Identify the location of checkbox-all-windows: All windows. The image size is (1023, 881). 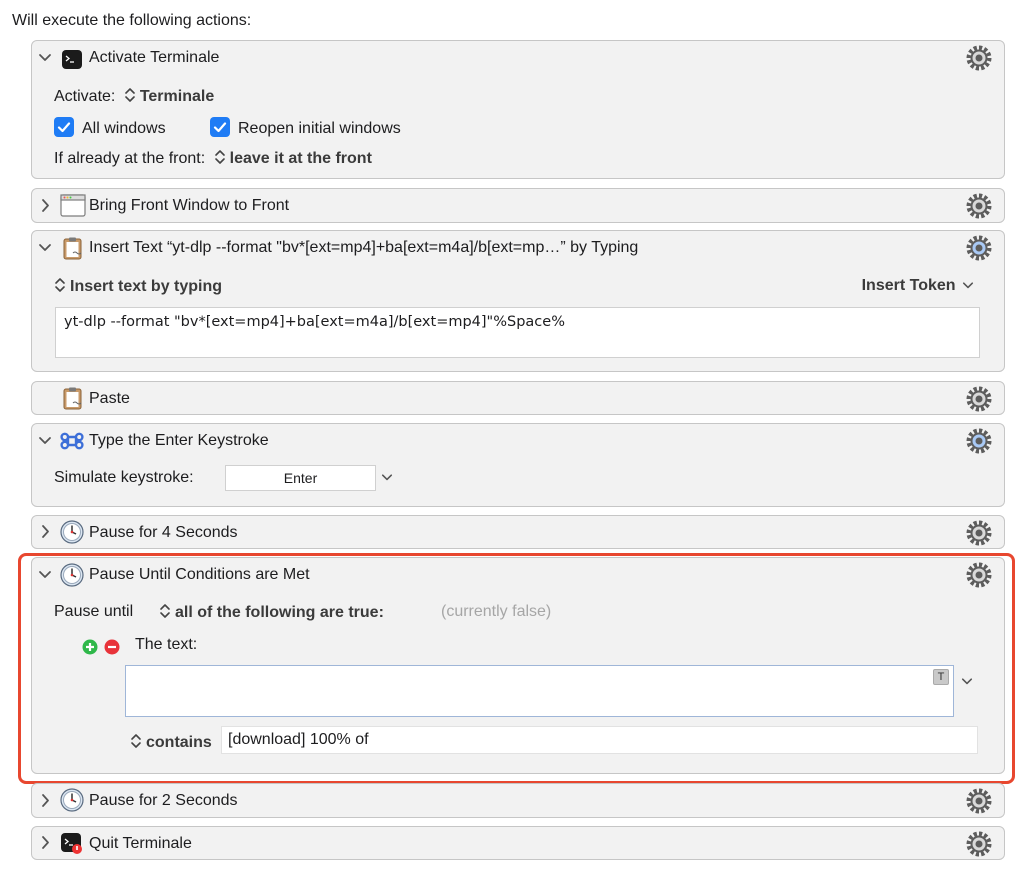
(110, 127).